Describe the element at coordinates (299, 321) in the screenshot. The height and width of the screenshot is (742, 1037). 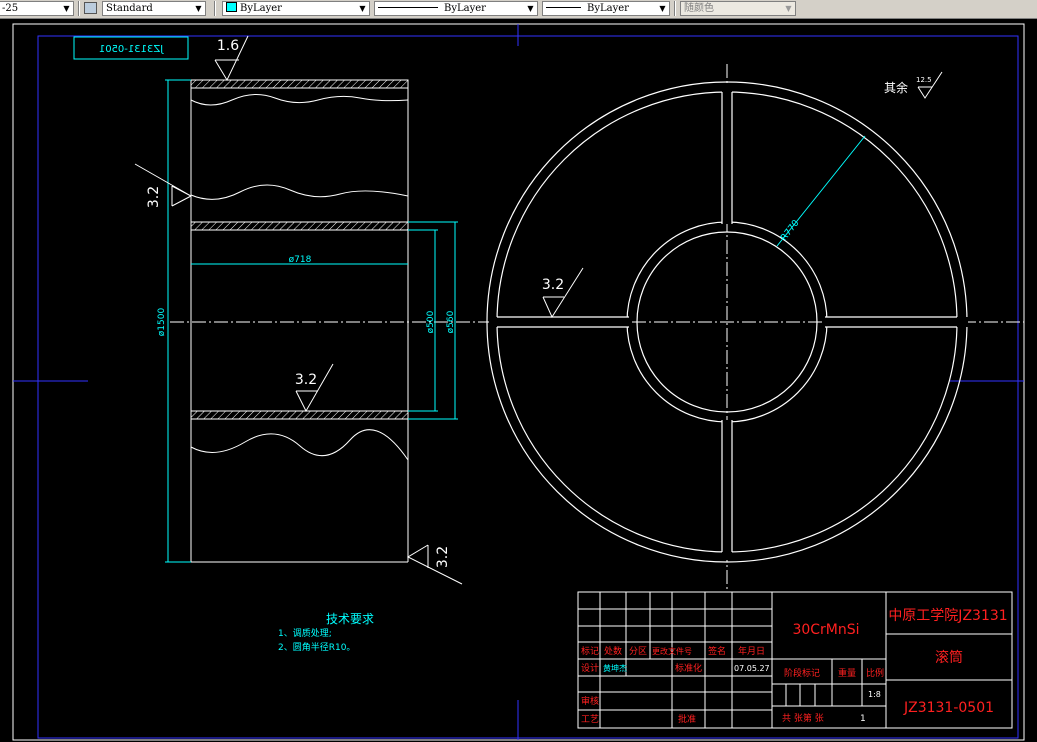
I see `section-view` at that location.